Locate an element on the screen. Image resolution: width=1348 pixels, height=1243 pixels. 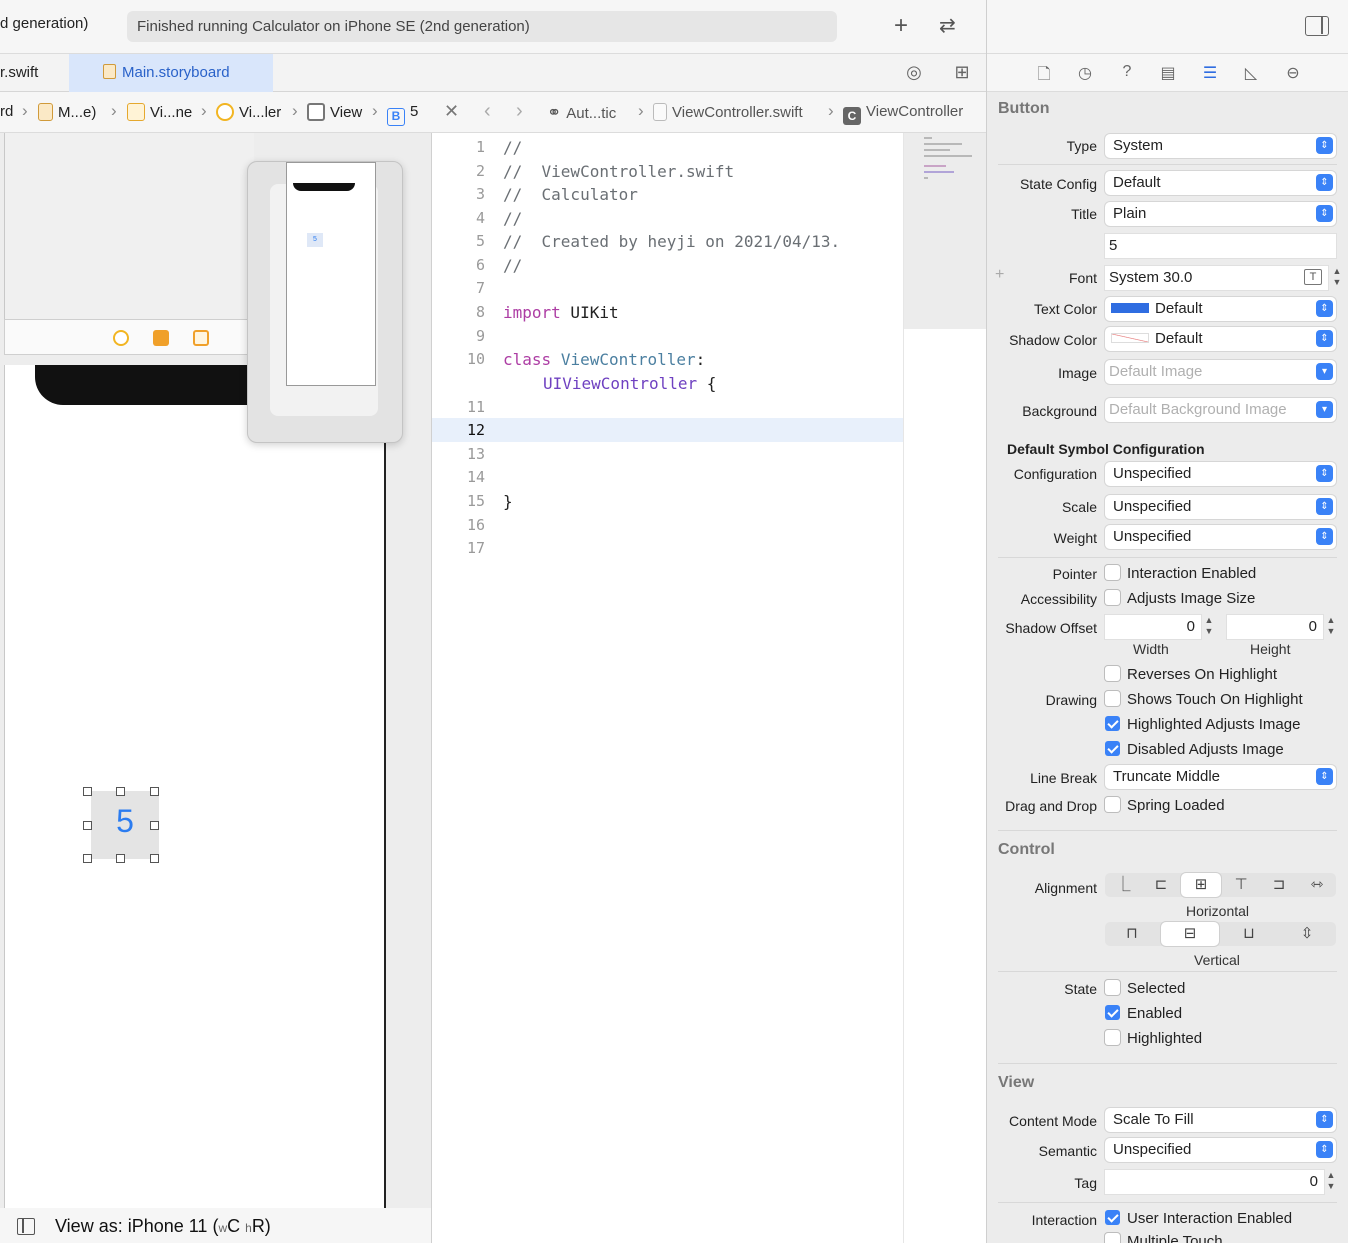
crumb-viewcontroller-scene: Vi...ne is located at coordinates (159, 112).